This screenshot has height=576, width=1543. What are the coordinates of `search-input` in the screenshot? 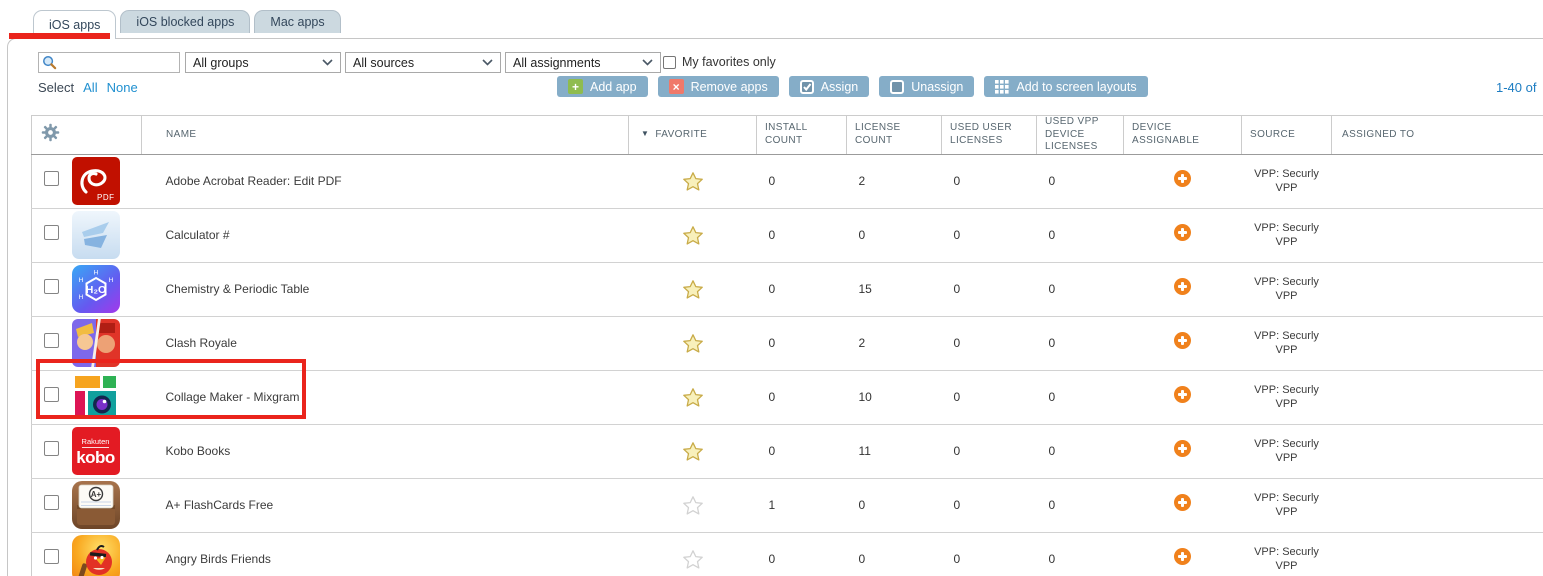 It's located at (109, 62).